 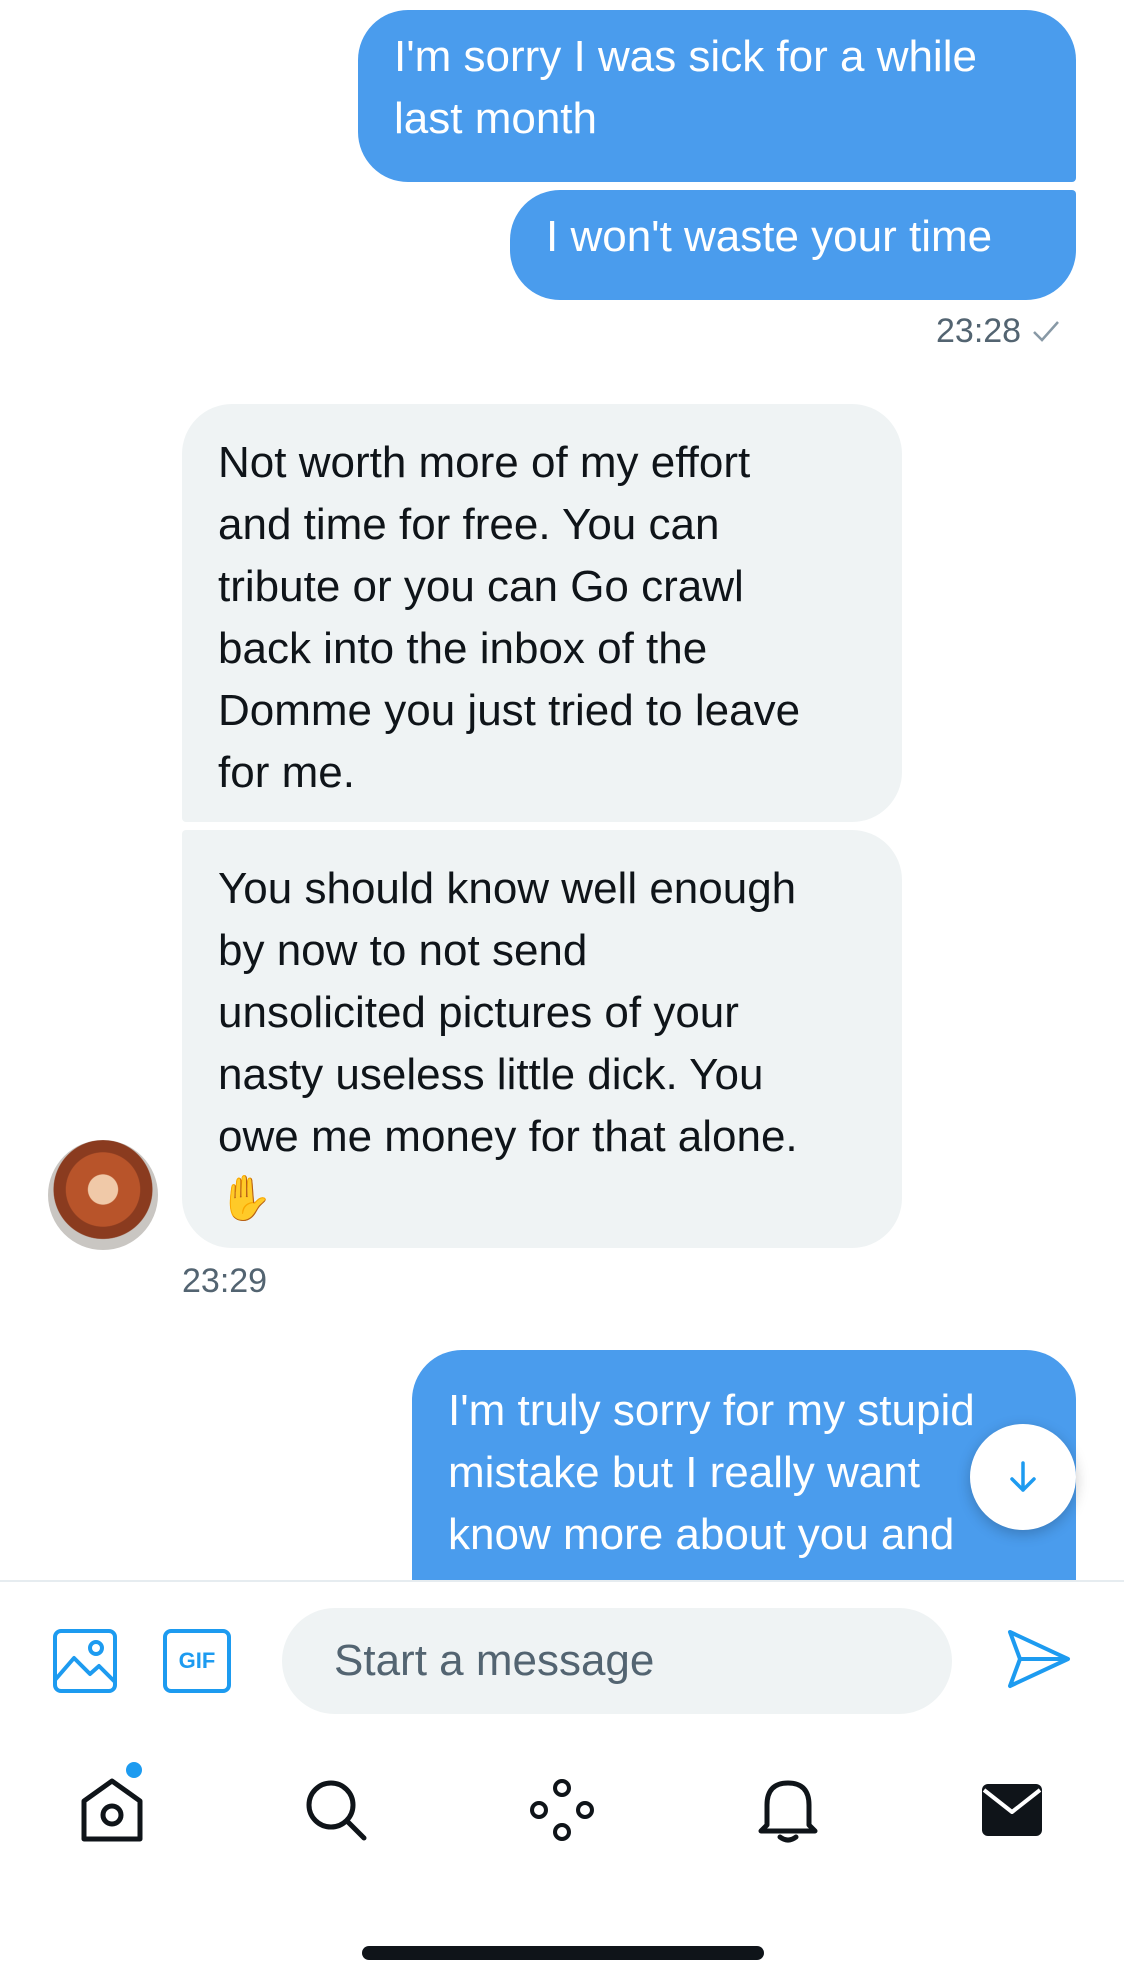 What do you see at coordinates (793, 245) in the screenshot?
I see `message-bubble-outgoing: I won't waste your time` at bounding box center [793, 245].